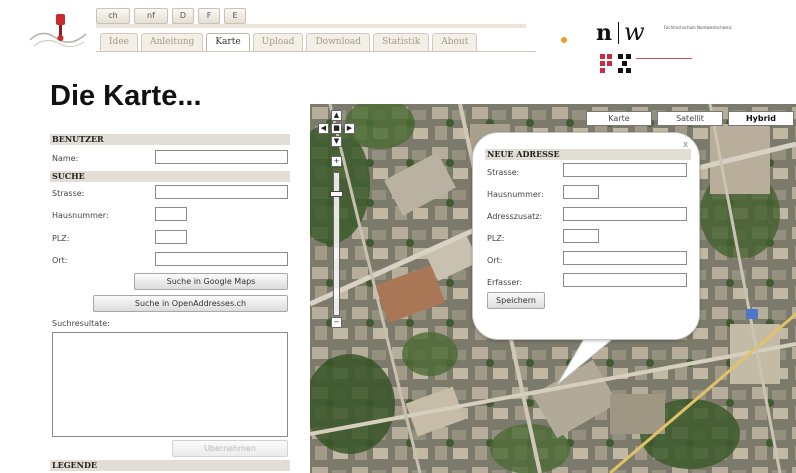 The width and height of the screenshot is (796, 473). What do you see at coordinates (119, 42) in the screenshot?
I see `tab-idee: Idee` at bounding box center [119, 42].